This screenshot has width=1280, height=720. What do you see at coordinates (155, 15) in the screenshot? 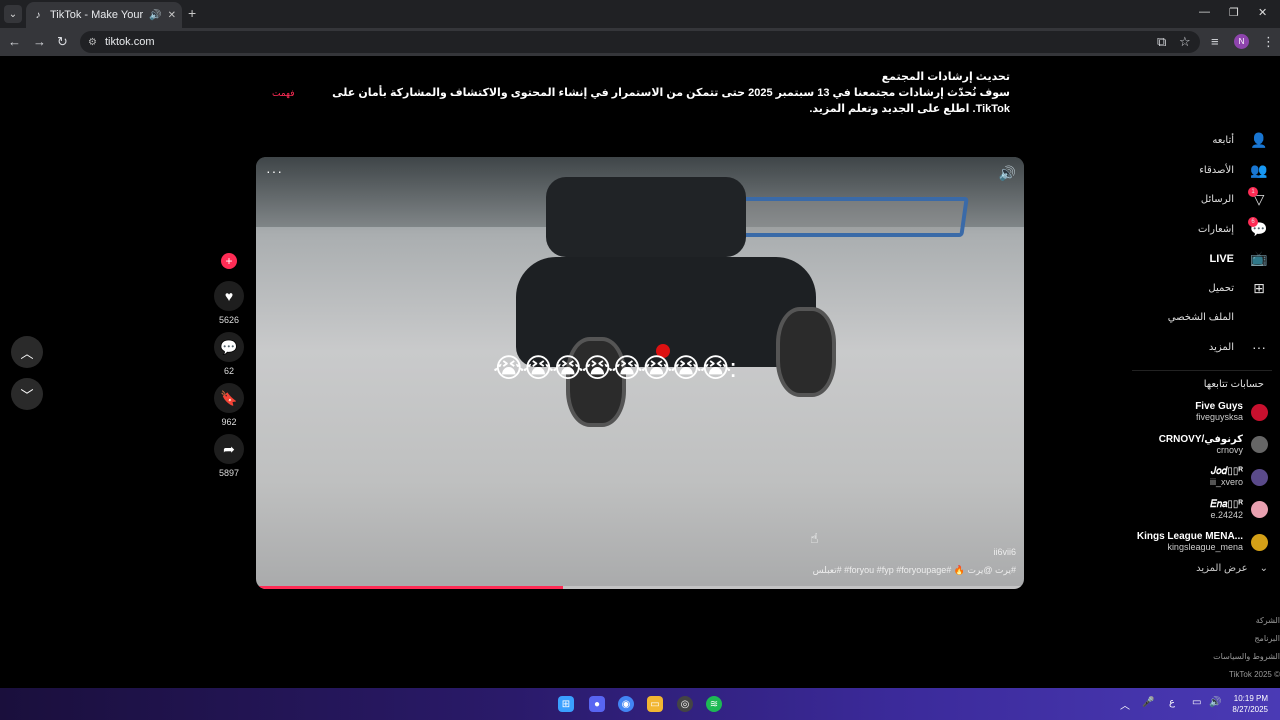
I see `tab-audio-icon: 🔊` at bounding box center [155, 15].